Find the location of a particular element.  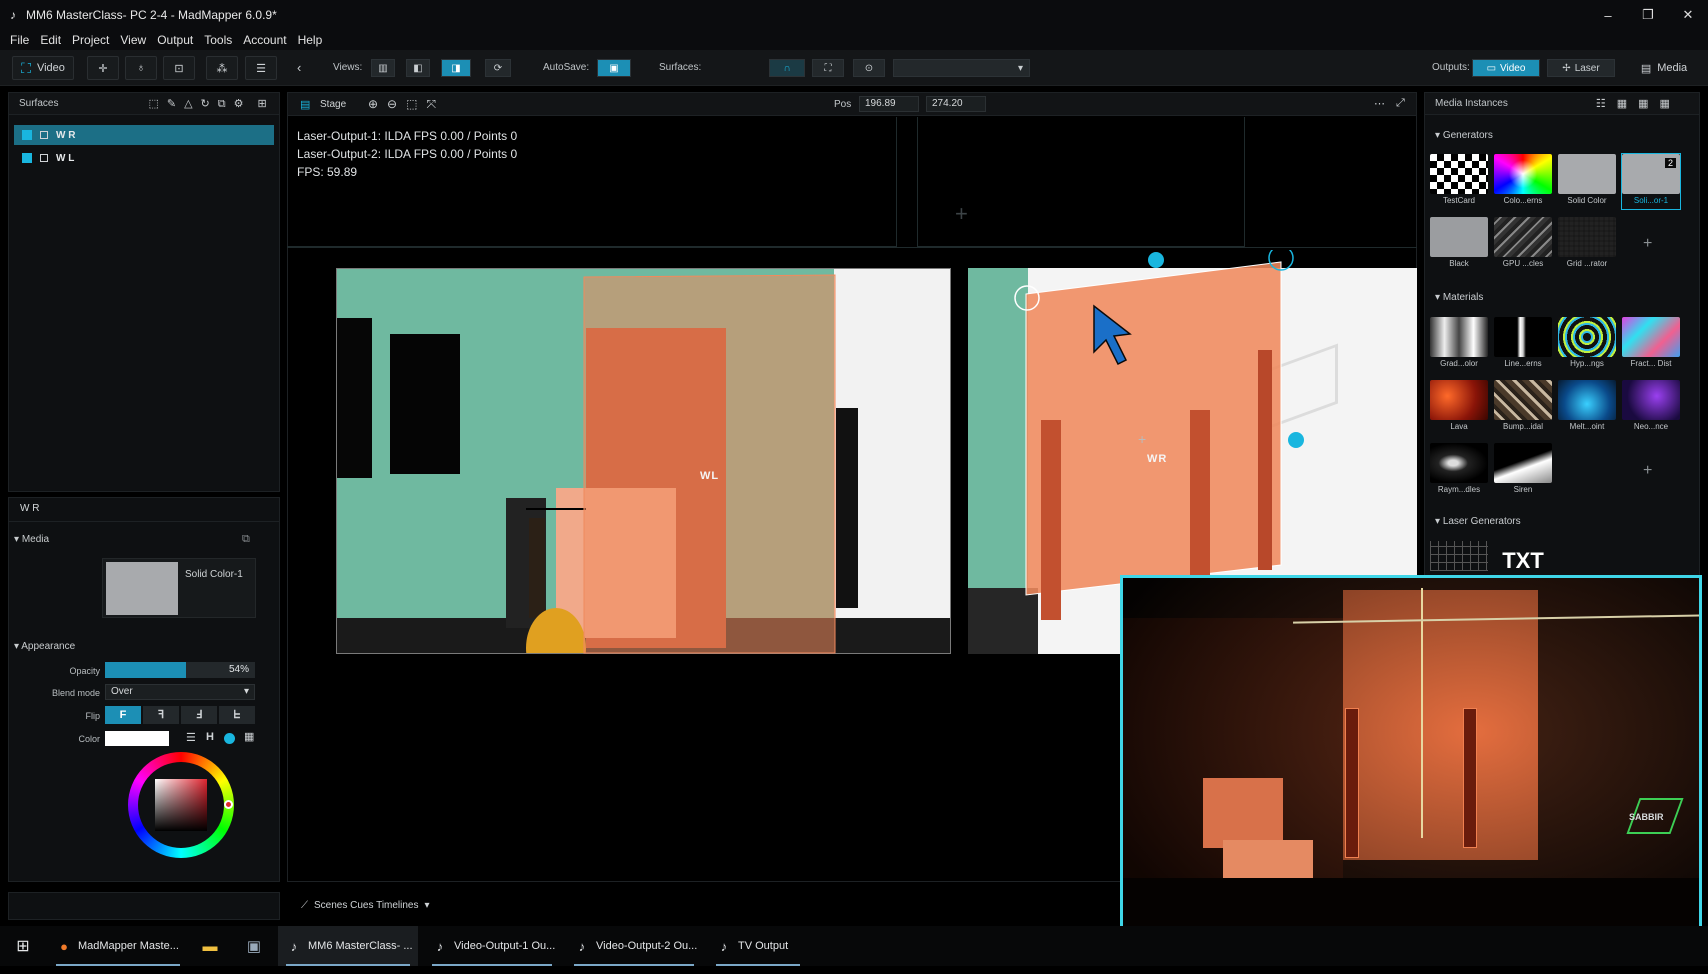

add-generator-icon: + is located at coordinates (1647, 244).